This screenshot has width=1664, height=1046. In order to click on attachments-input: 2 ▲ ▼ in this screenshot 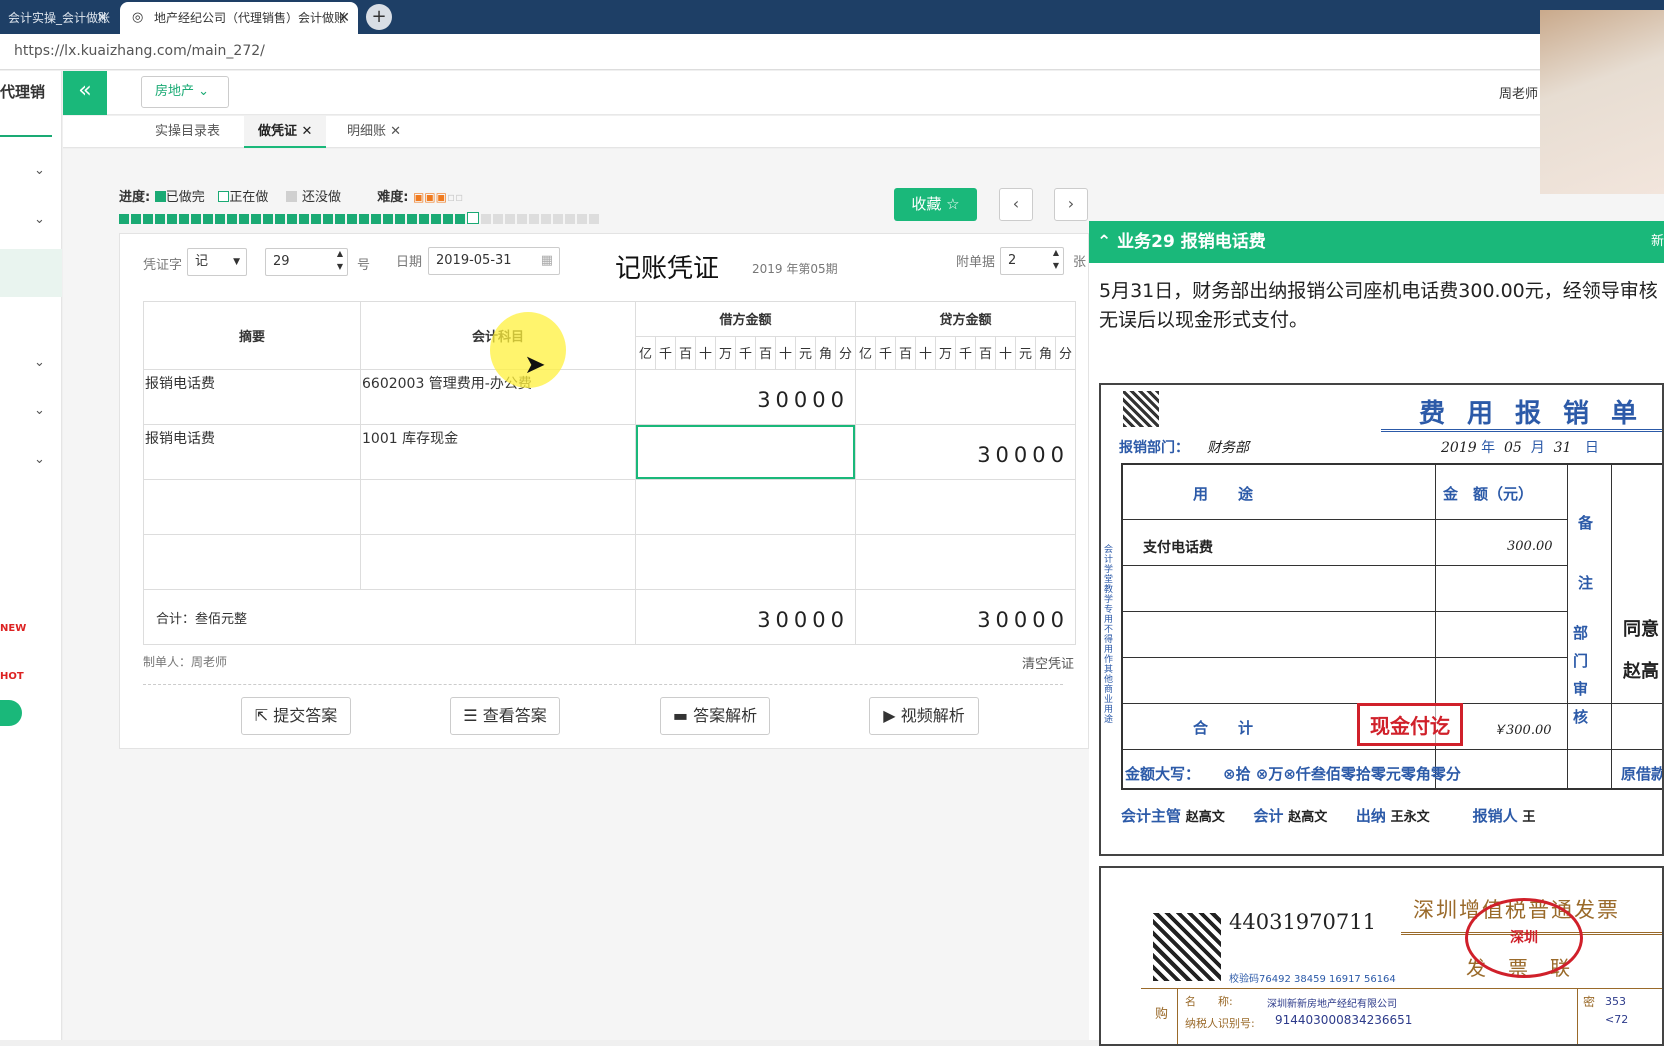, I will do `click(1032, 261)`.